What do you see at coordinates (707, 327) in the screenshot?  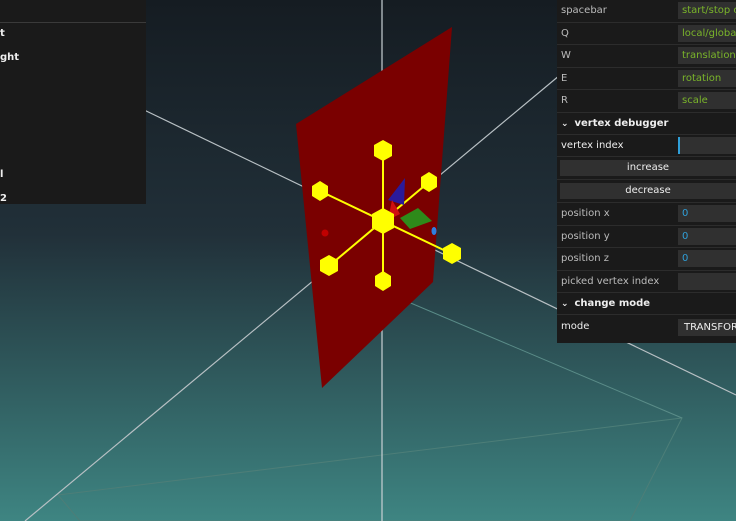 I see `mode-select: TRANSFORM` at bounding box center [707, 327].